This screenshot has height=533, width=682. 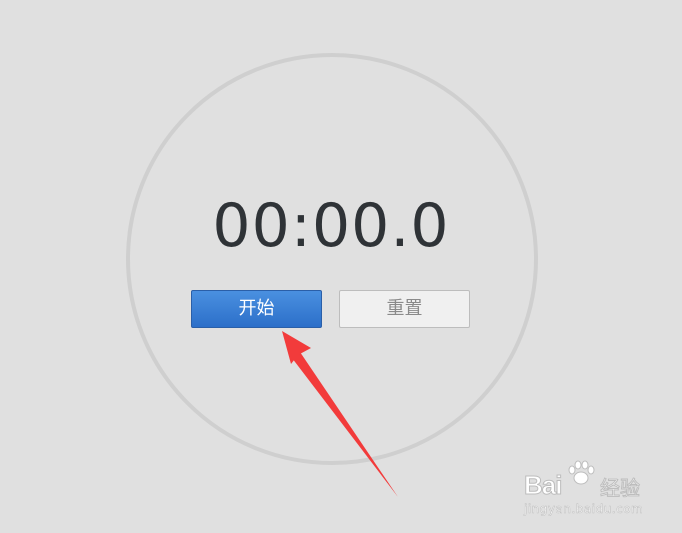 What do you see at coordinates (542, 485) in the screenshot?
I see `watermark-logo-text: Bai` at bounding box center [542, 485].